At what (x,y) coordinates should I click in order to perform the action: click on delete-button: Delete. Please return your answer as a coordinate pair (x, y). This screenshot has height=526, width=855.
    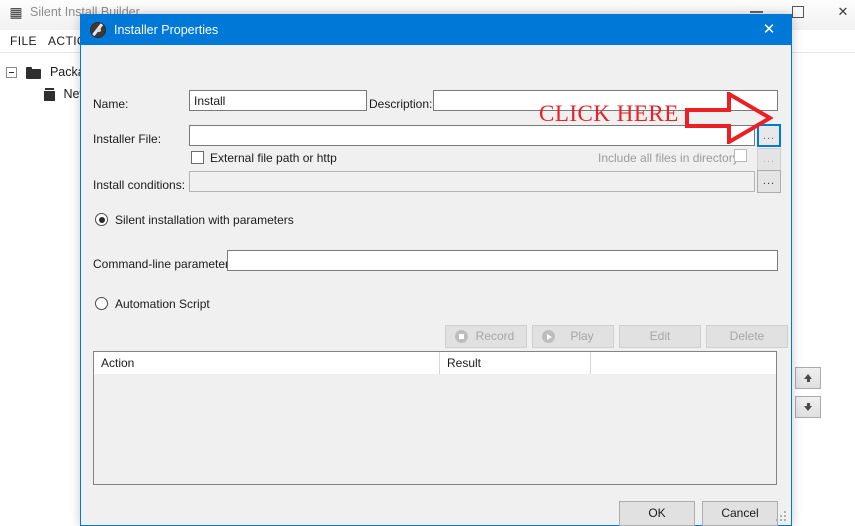
    Looking at the image, I should click on (747, 336).